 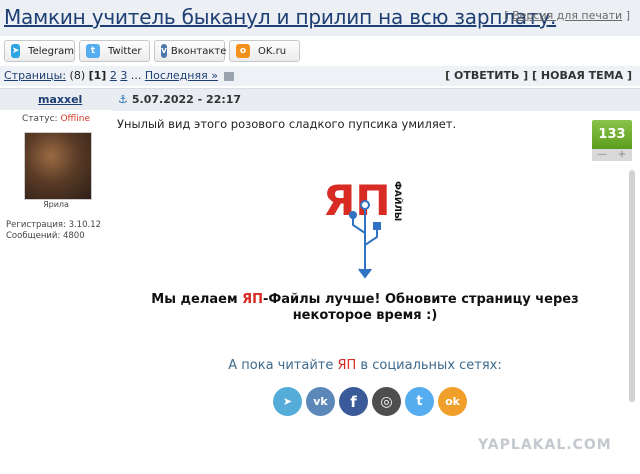 What do you see at coordinates (582, 75) in the screenshot?
I see `new-topic-button: [ НОВАЯ ТЕМА ]` at bounding box center [582, 75].